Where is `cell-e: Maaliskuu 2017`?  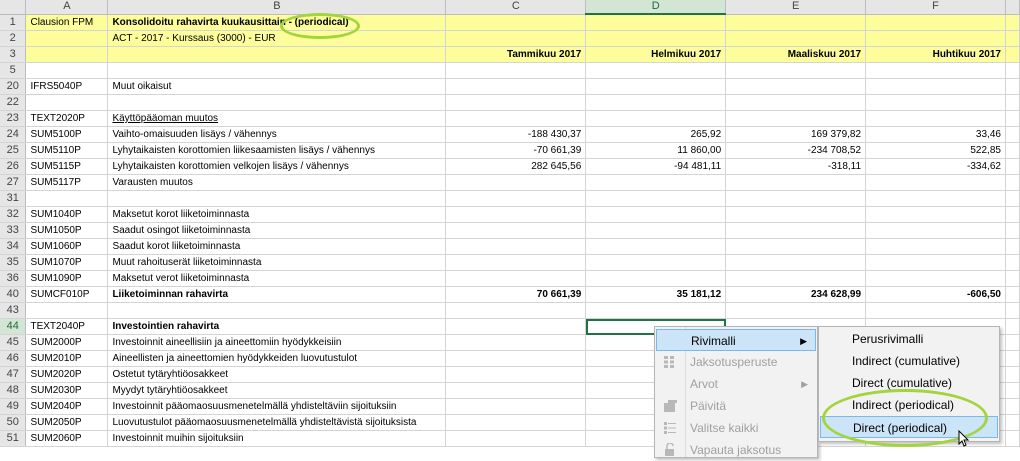 cell-e: Maaliskuu 2017 is located at coordinates (796, 54).